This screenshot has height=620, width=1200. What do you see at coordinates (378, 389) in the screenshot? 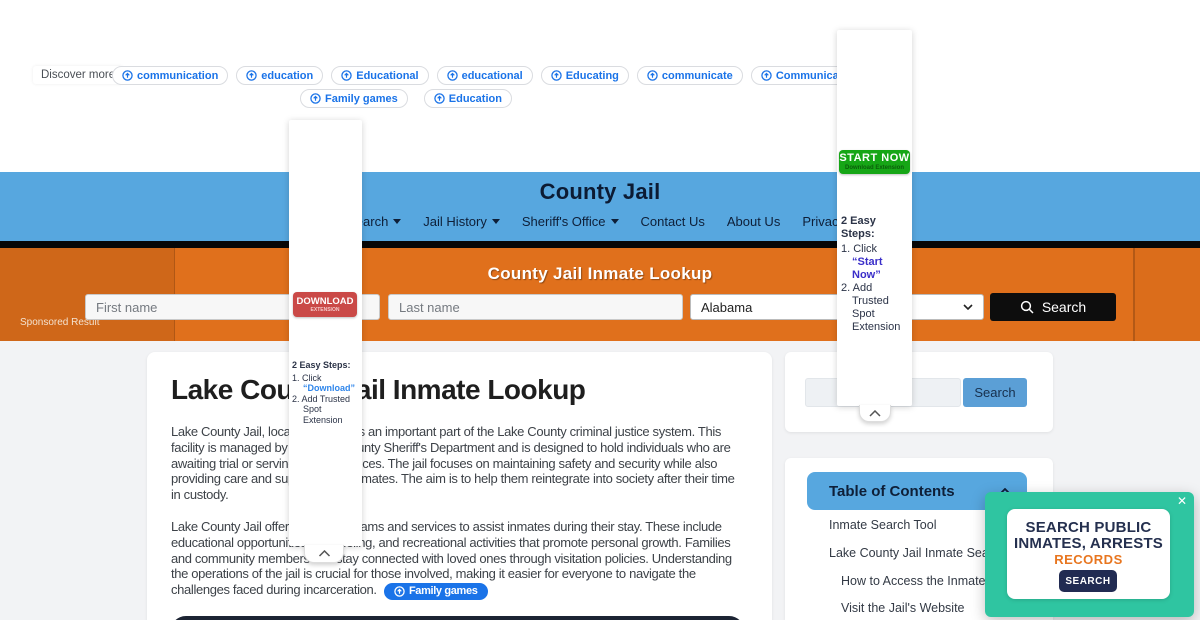
I see `article-title: Lake County Jail Inmate Lookup` at bounding box center [378, 389].